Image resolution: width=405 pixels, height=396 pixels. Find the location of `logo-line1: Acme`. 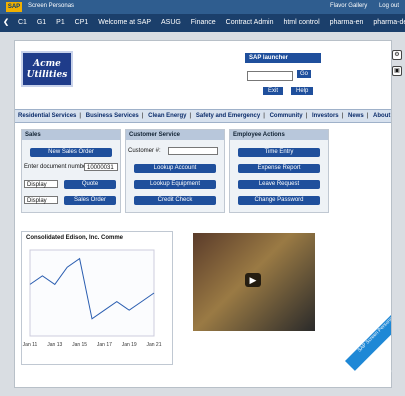

logo-line1: Acme is located at coordinates (47, 64).